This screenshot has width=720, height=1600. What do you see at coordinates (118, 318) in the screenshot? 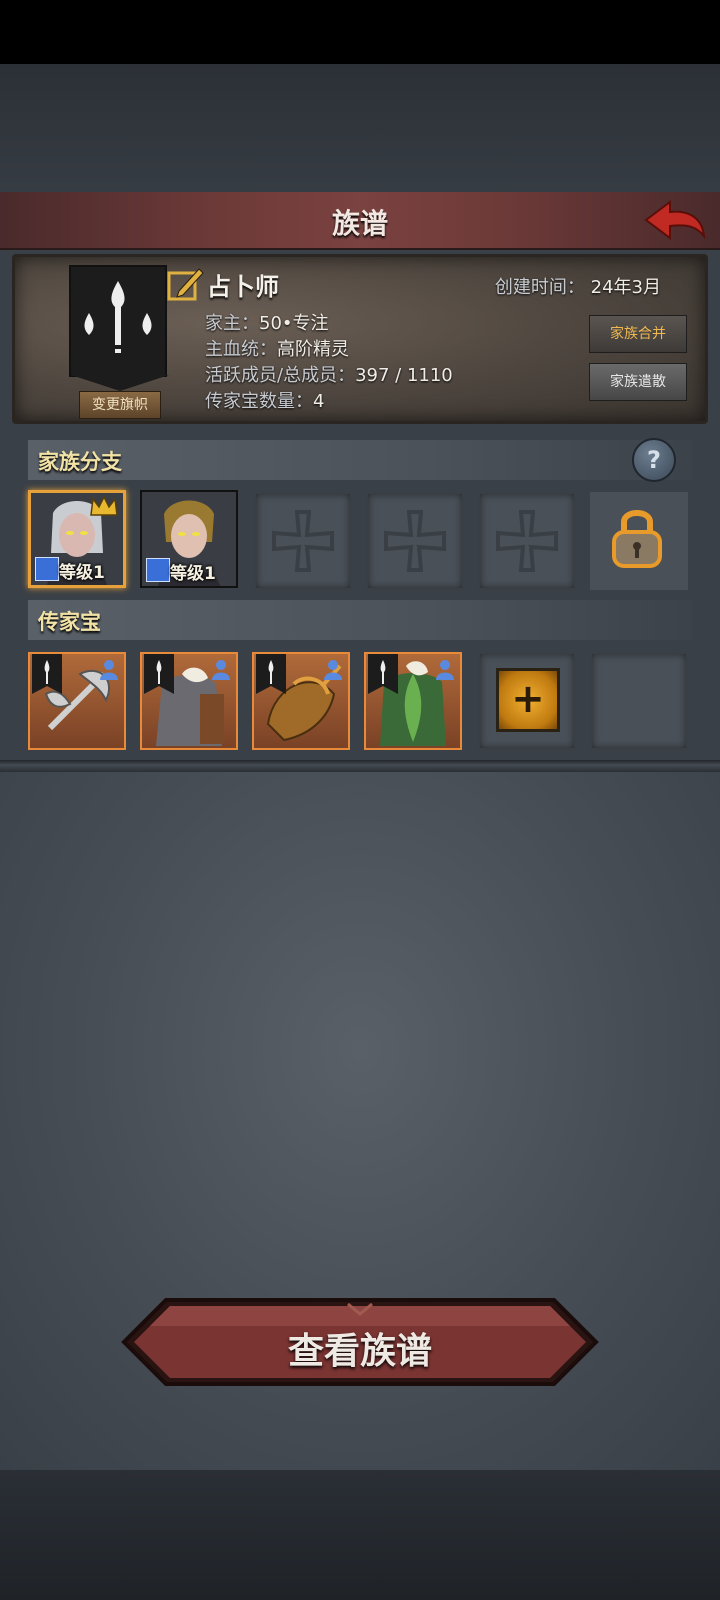
I see `flame-emblem-icon` at bounding box center [118, 318].